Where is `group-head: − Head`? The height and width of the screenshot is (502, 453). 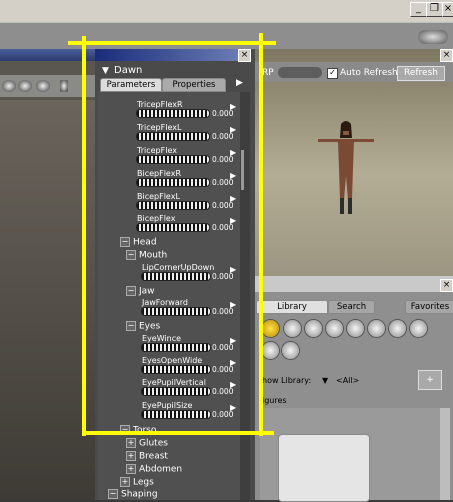 group-head: − Head is located at coordinates (138, 242).